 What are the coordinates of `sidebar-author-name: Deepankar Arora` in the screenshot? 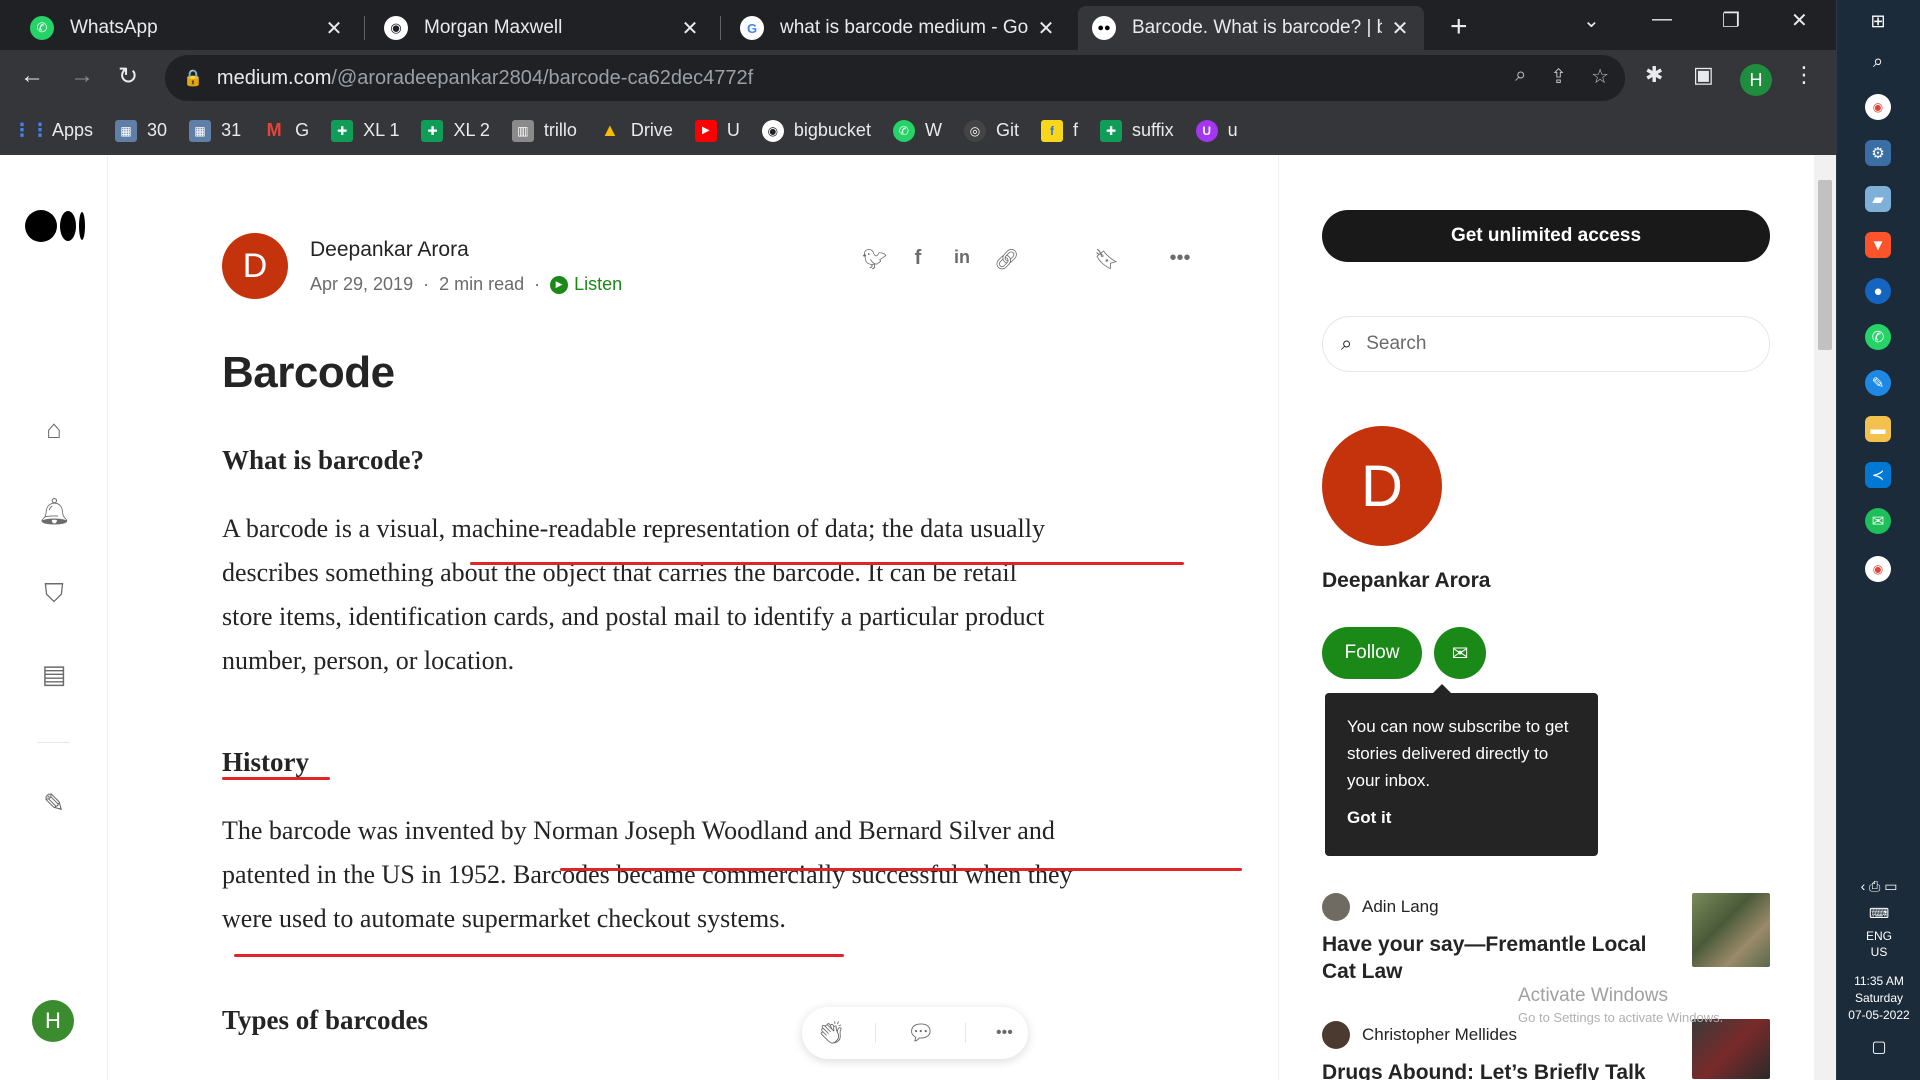 It's located at (1406, 581).